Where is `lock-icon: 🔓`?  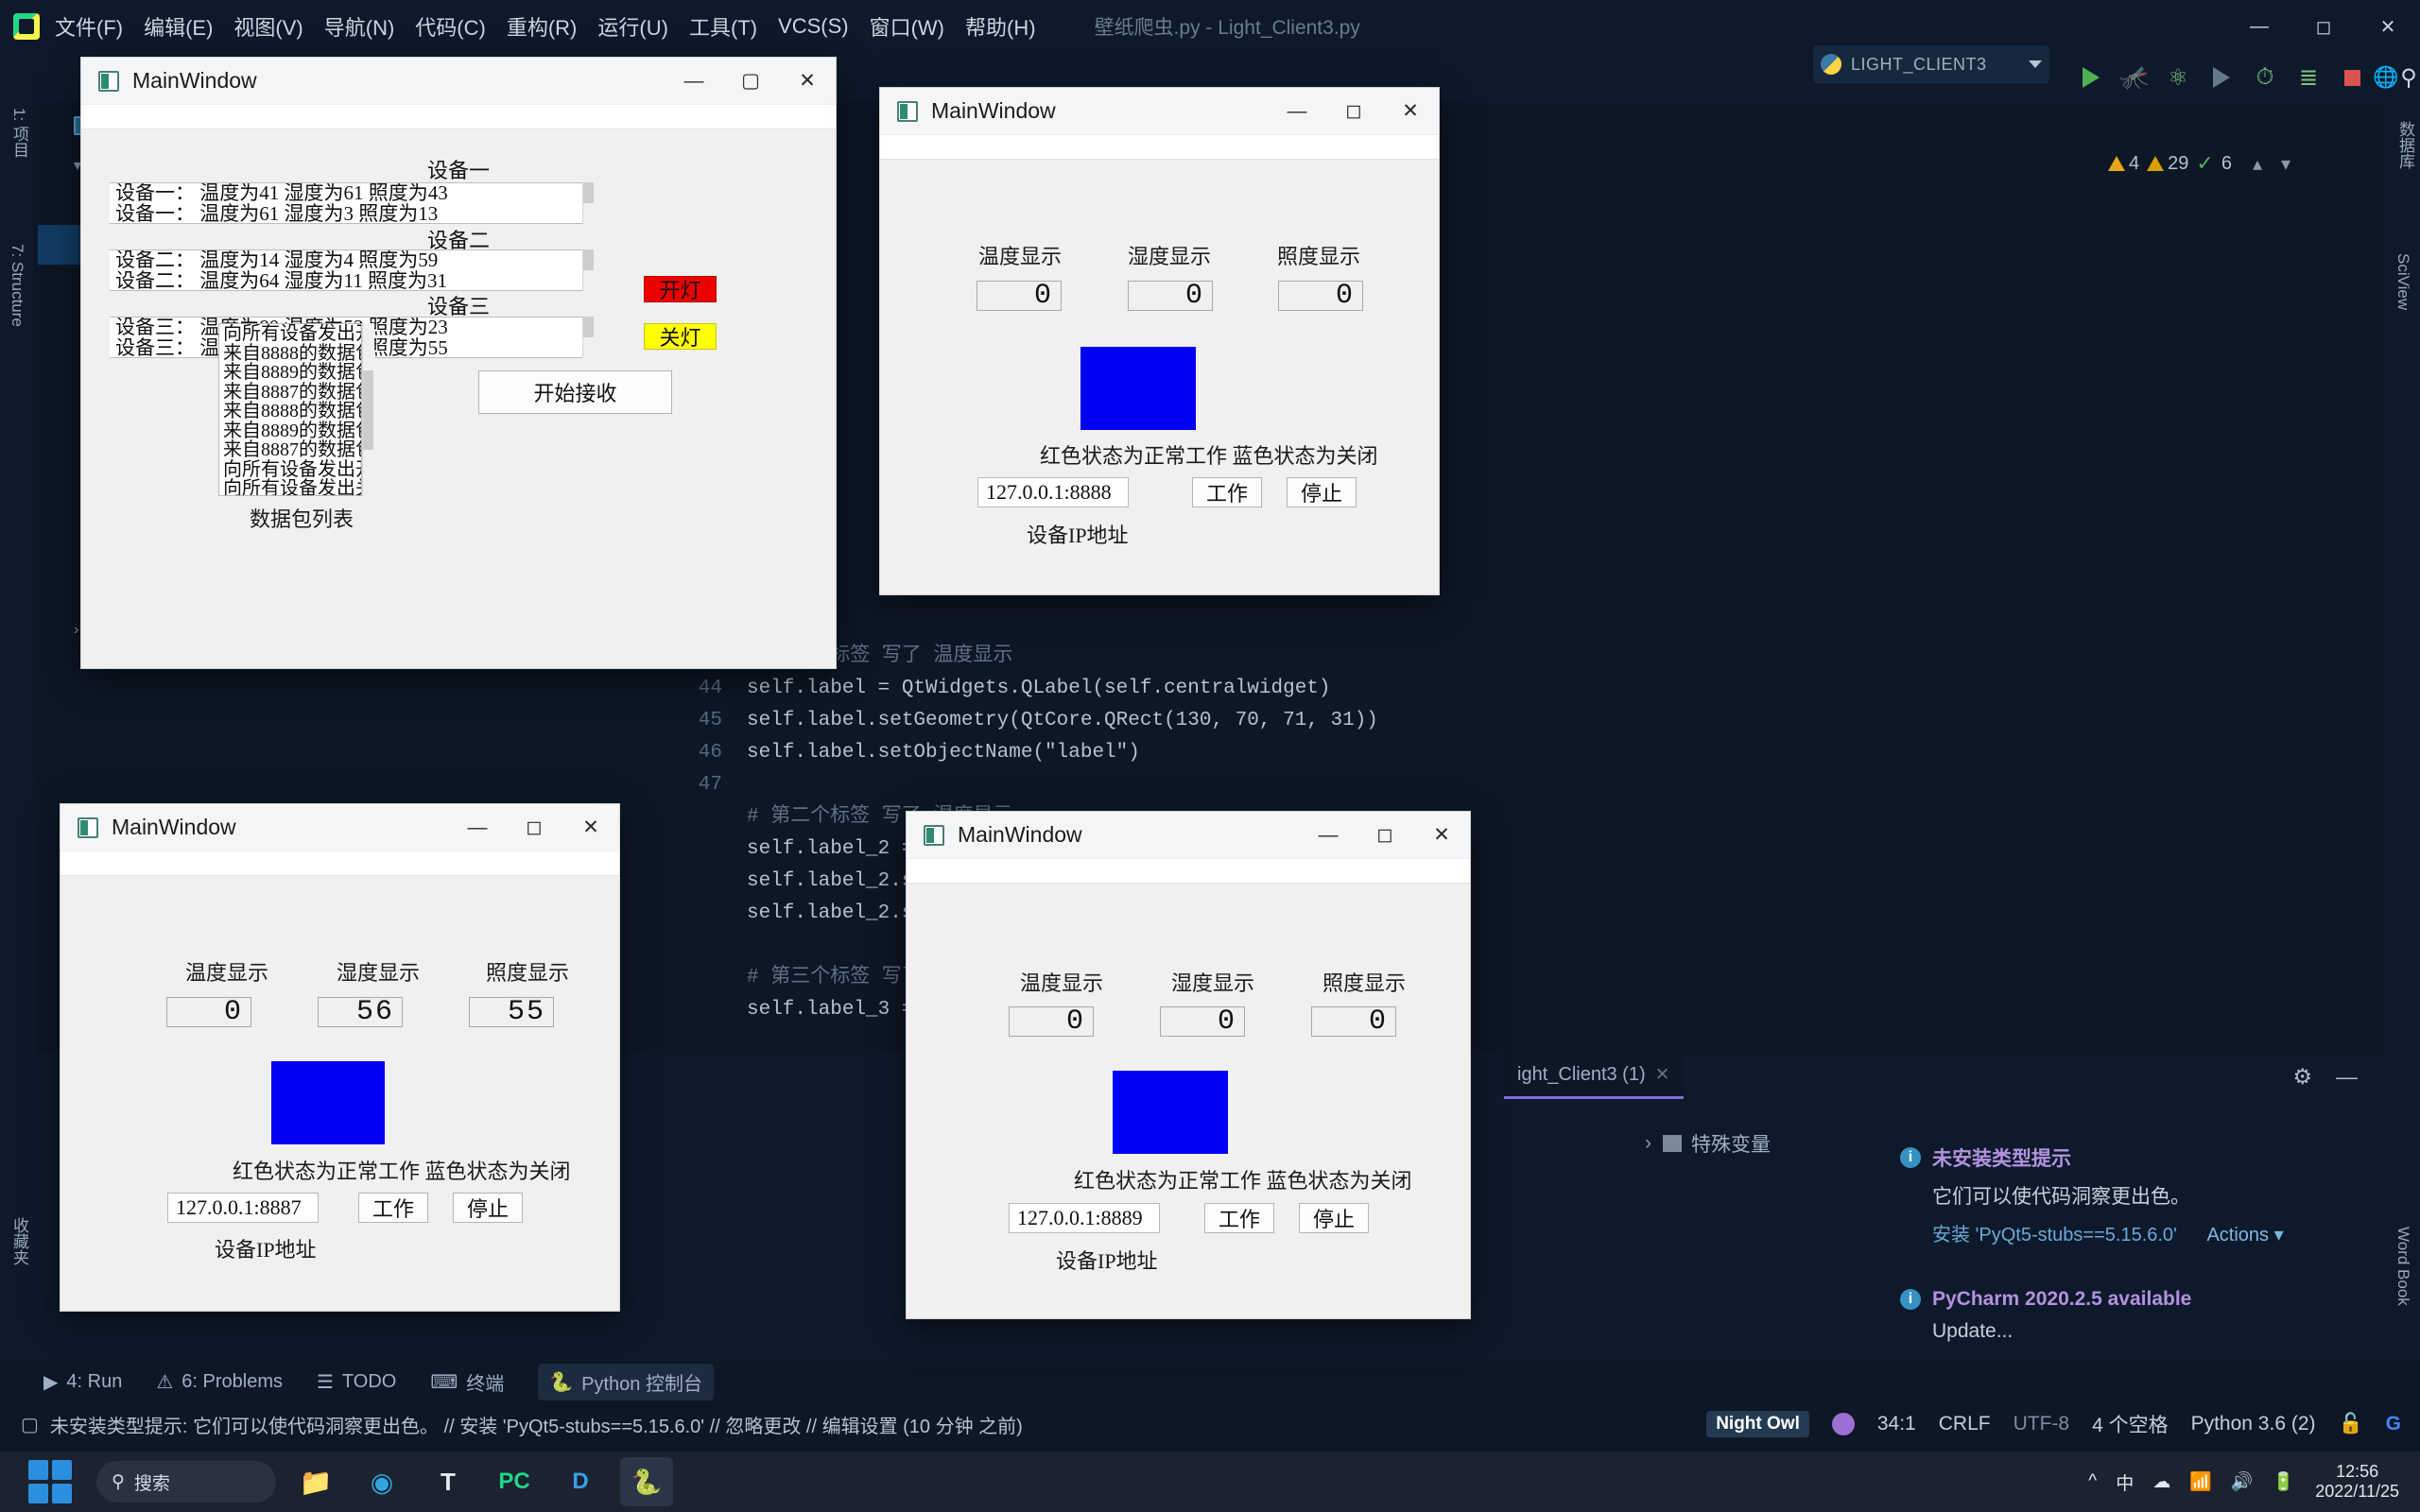 lock-icon: 🔓 is located at coordinates (2351, 1424).